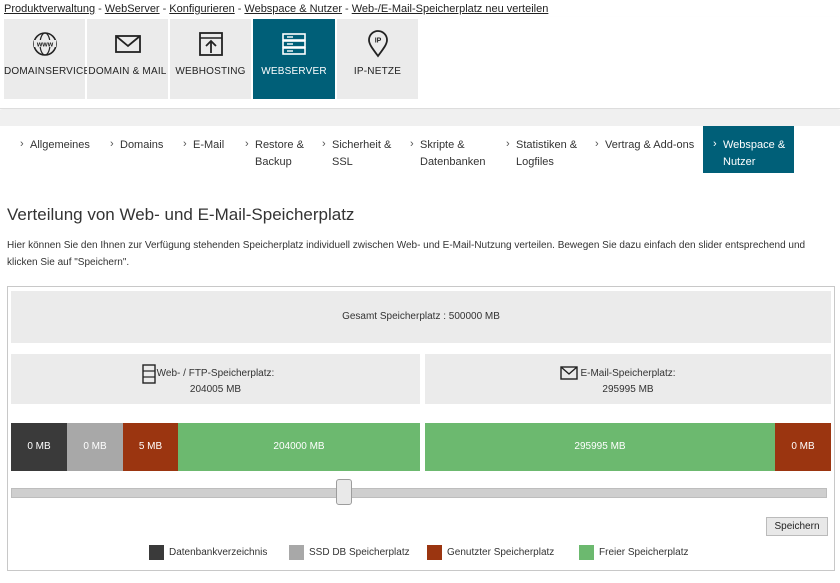  Describe the element at coordinates (64, 149) in the screenshot. I see `tab-allgemeines: › Allgemeines` at that location.